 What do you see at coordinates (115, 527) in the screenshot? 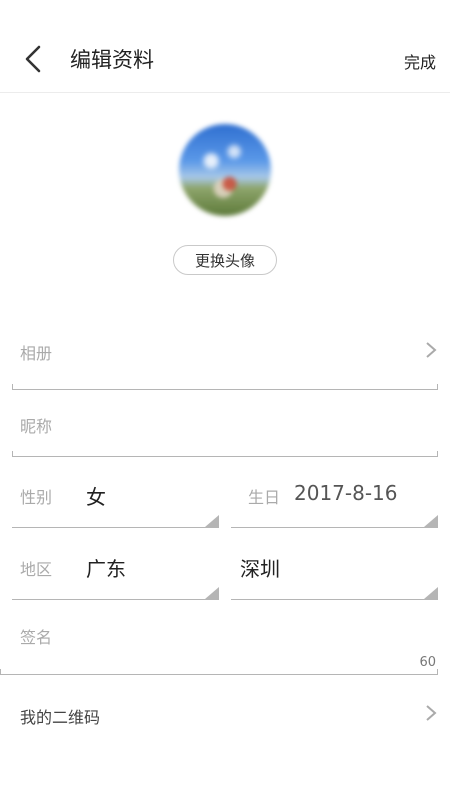
I see `gender-underline` at bounding box center [115, 527].